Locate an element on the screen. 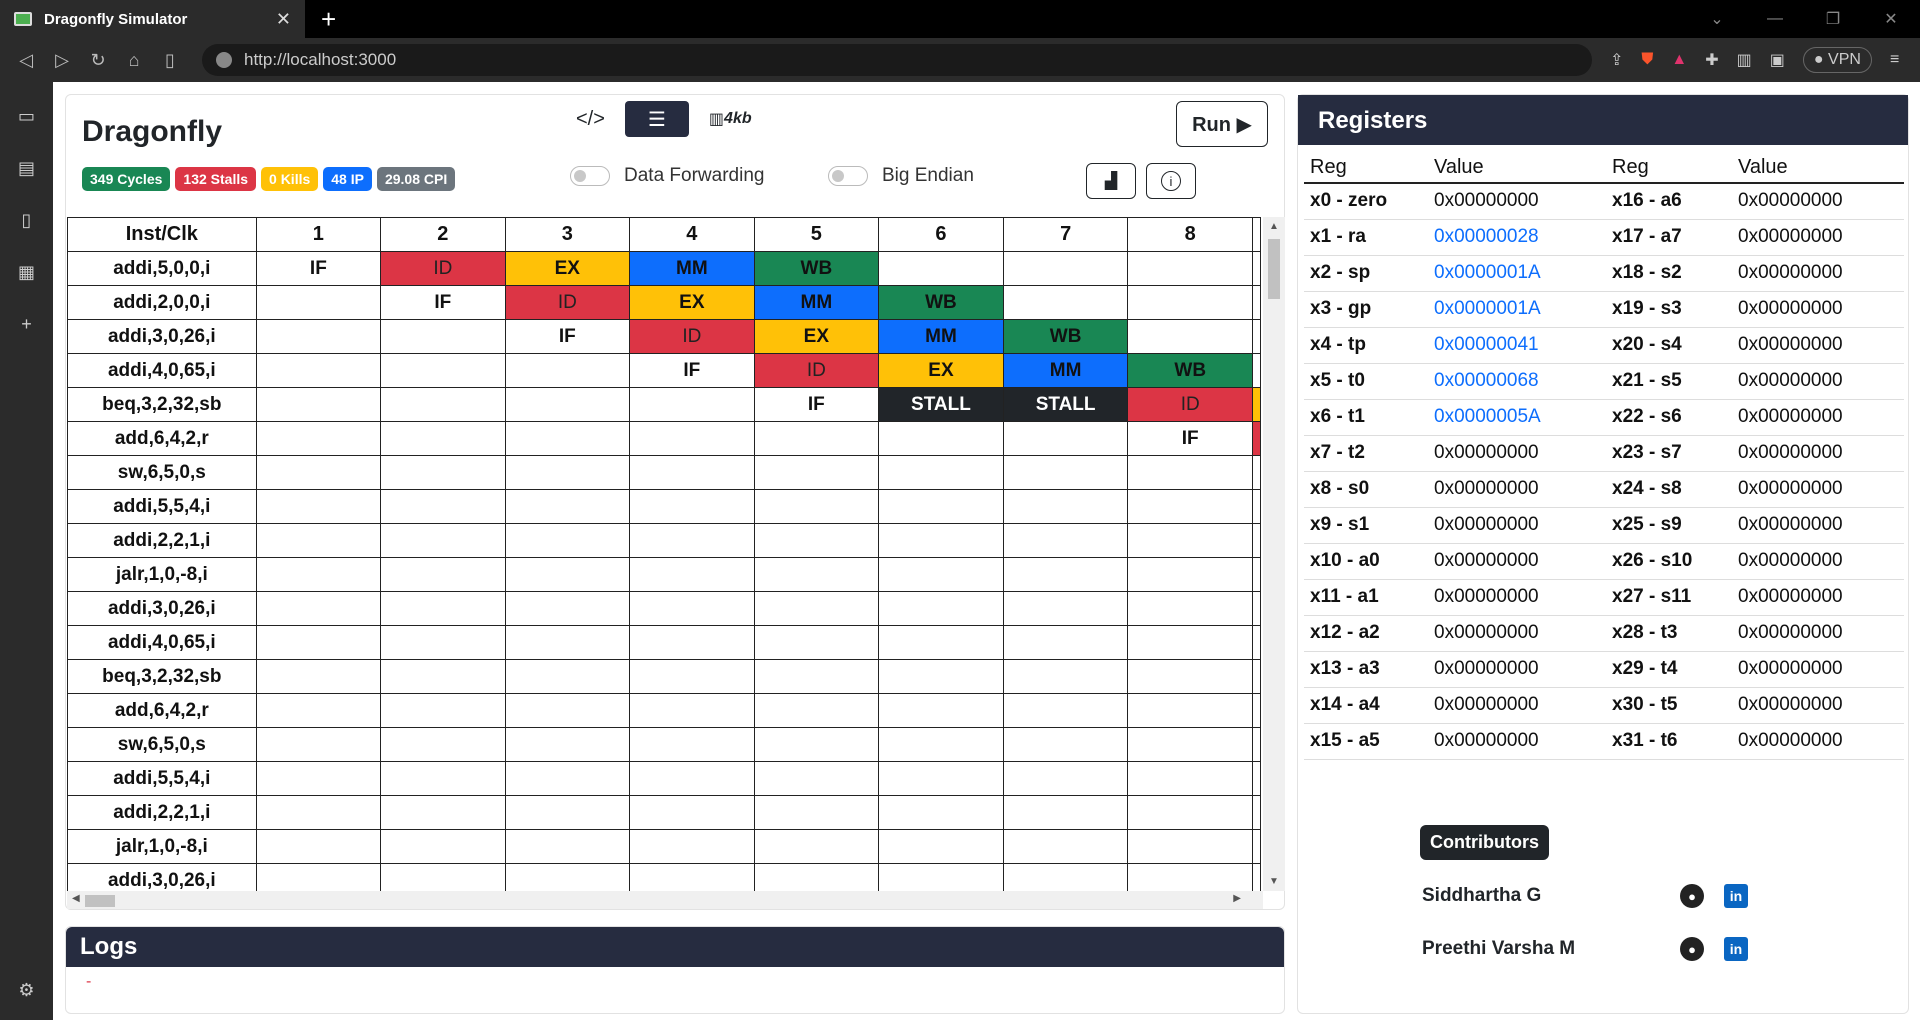  back-icon: ◁ is located at coordinates (26, 60).